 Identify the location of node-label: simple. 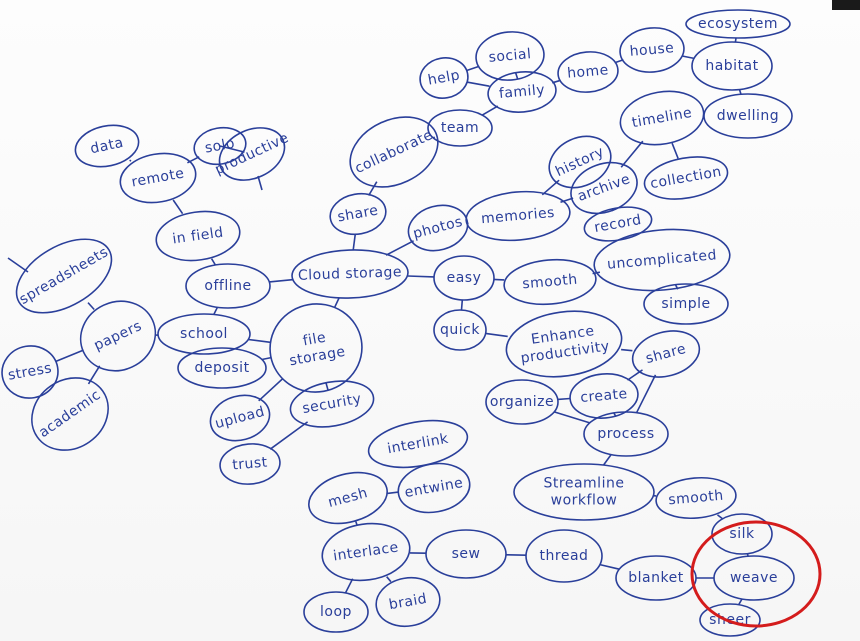
(685, 304).